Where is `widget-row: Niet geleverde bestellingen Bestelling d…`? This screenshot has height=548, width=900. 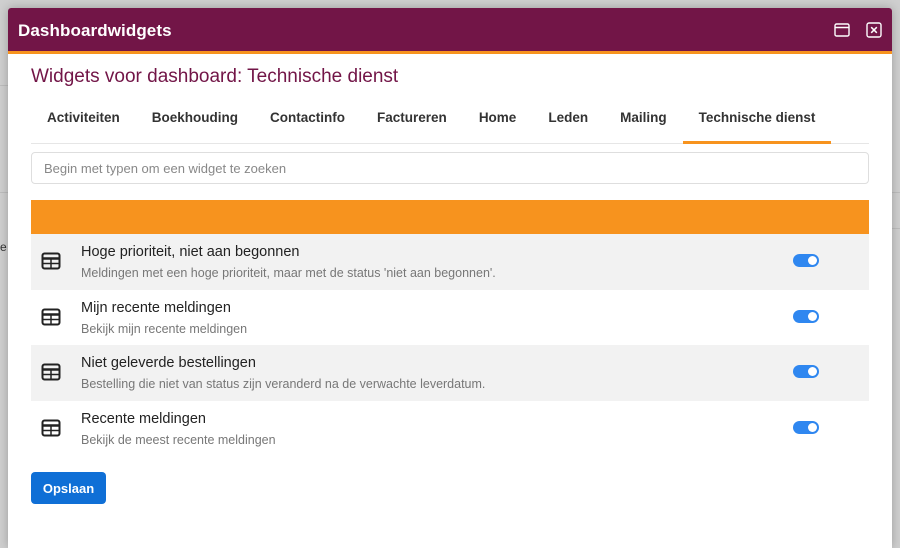 widget-row: Niet geleverde bestellingen Bestelling d… is located at coordinates (450, 373).